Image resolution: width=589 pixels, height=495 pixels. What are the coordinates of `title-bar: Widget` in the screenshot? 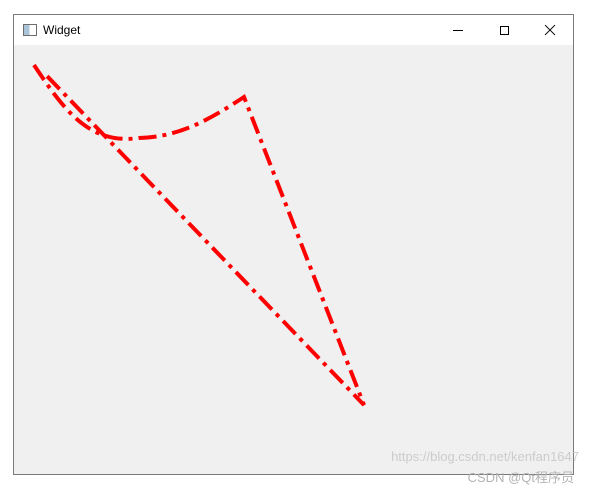 It's located at (293, 30).